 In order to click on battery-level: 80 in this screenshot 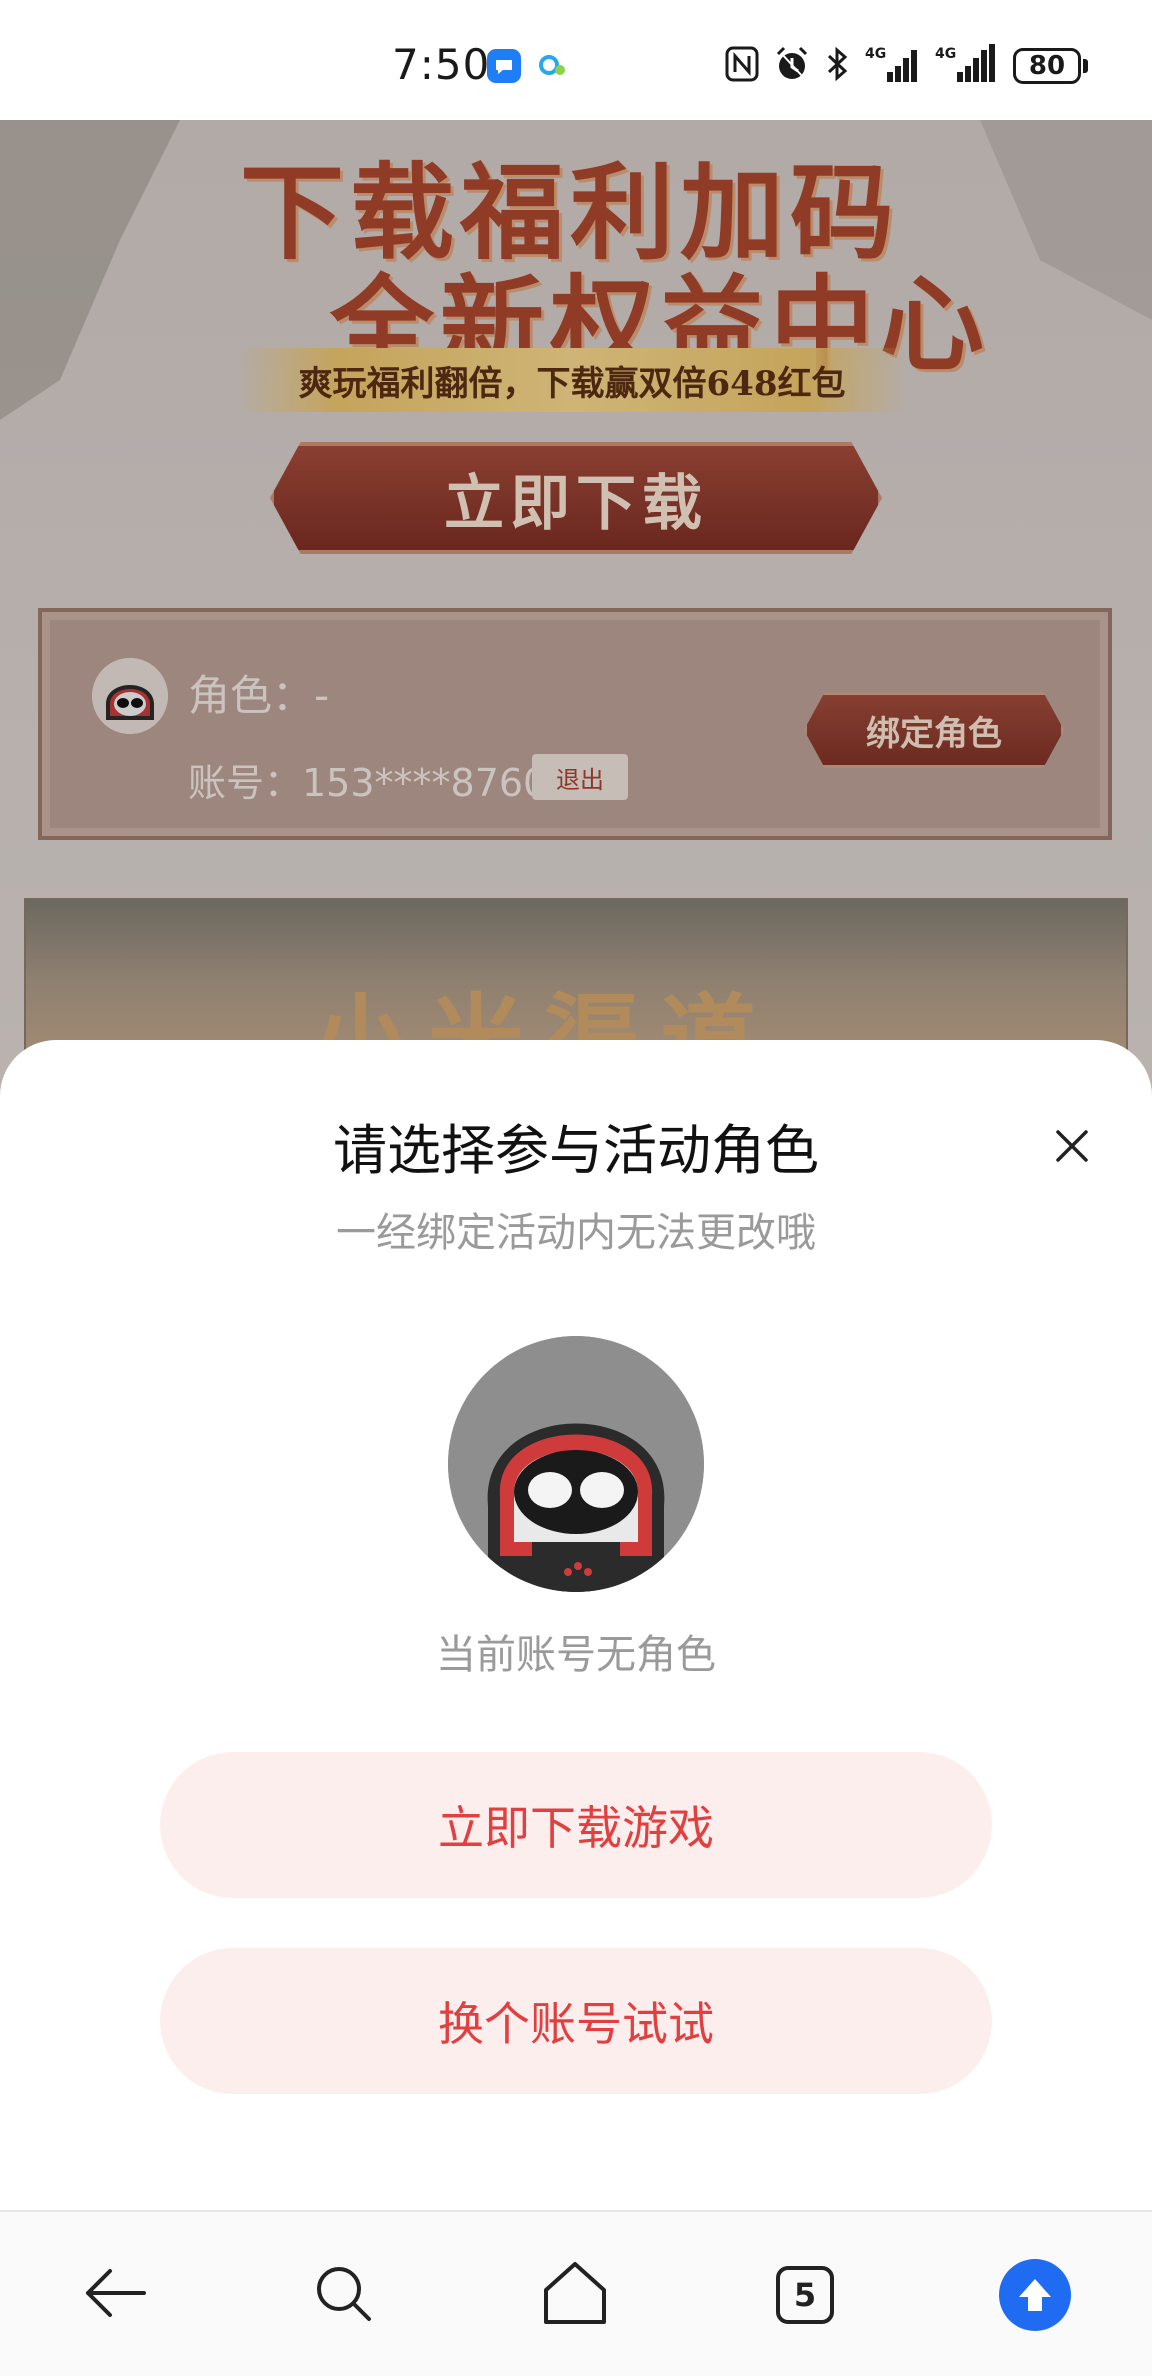, I will do `click(1047, 66)`.